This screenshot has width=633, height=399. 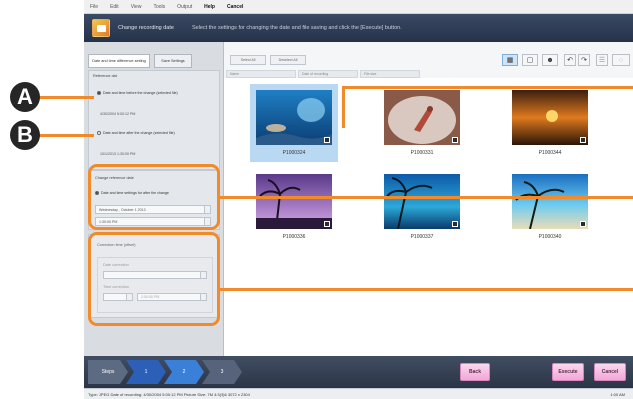 I want to click on thumbnail-item: P1000331, so click(x=422, y=123).